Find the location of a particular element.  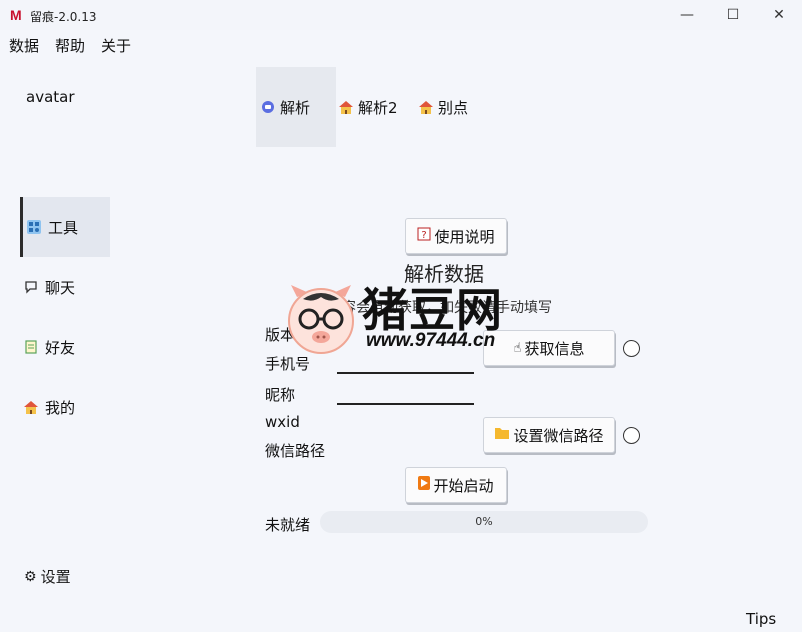

get-info-button-label: 获取信息 is located at coordinates (554, 348).